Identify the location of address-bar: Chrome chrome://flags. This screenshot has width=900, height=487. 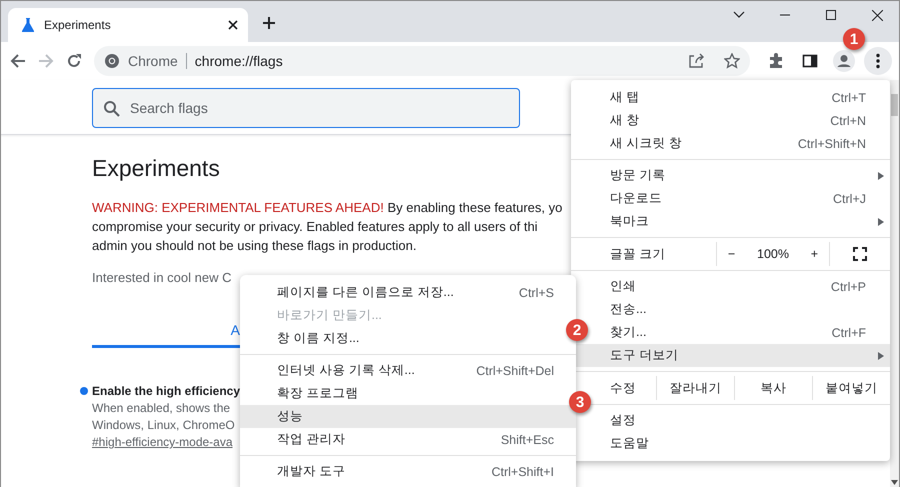
(422, 61).